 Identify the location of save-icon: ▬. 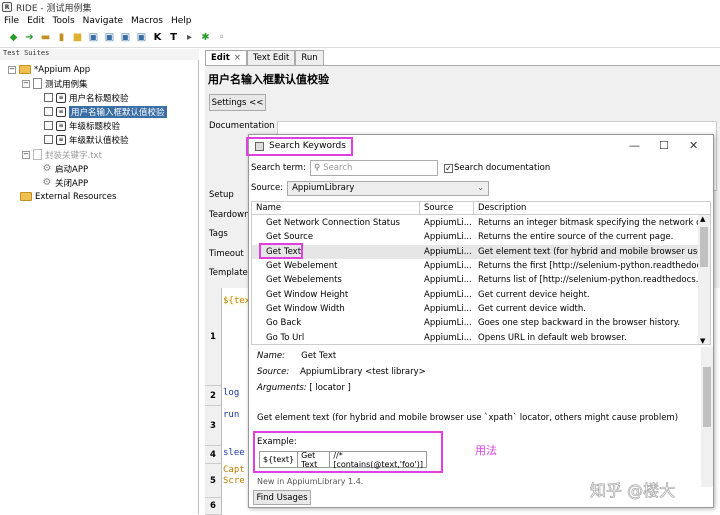
(45, 37).